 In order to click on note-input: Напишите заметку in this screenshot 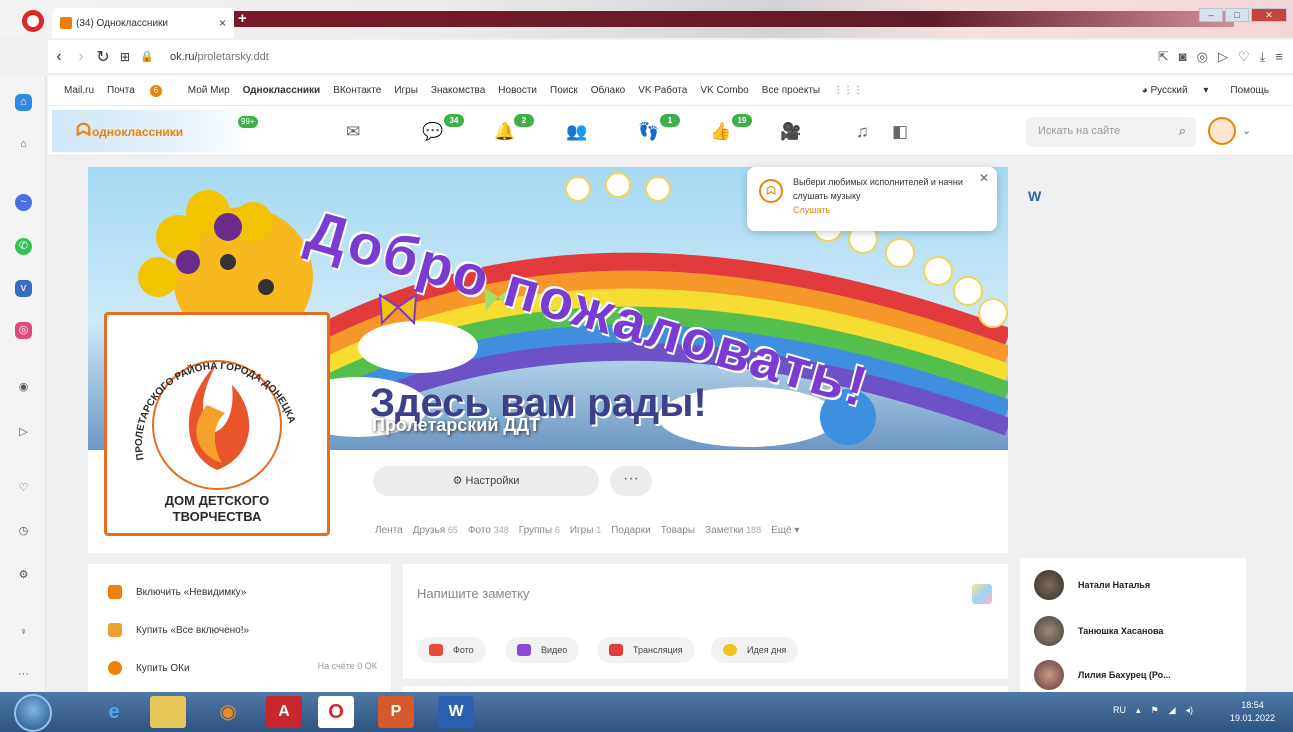, I will do `click(473, 593)`.